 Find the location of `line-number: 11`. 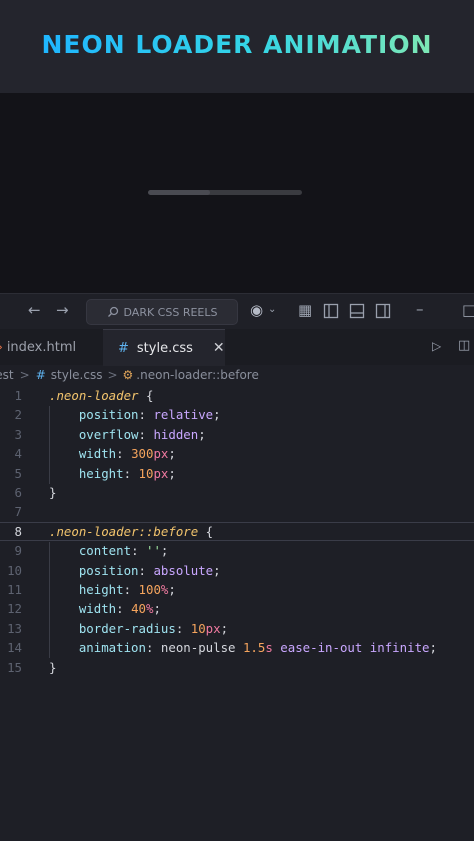

line-number: 11 is located at coordinates (14, 589).